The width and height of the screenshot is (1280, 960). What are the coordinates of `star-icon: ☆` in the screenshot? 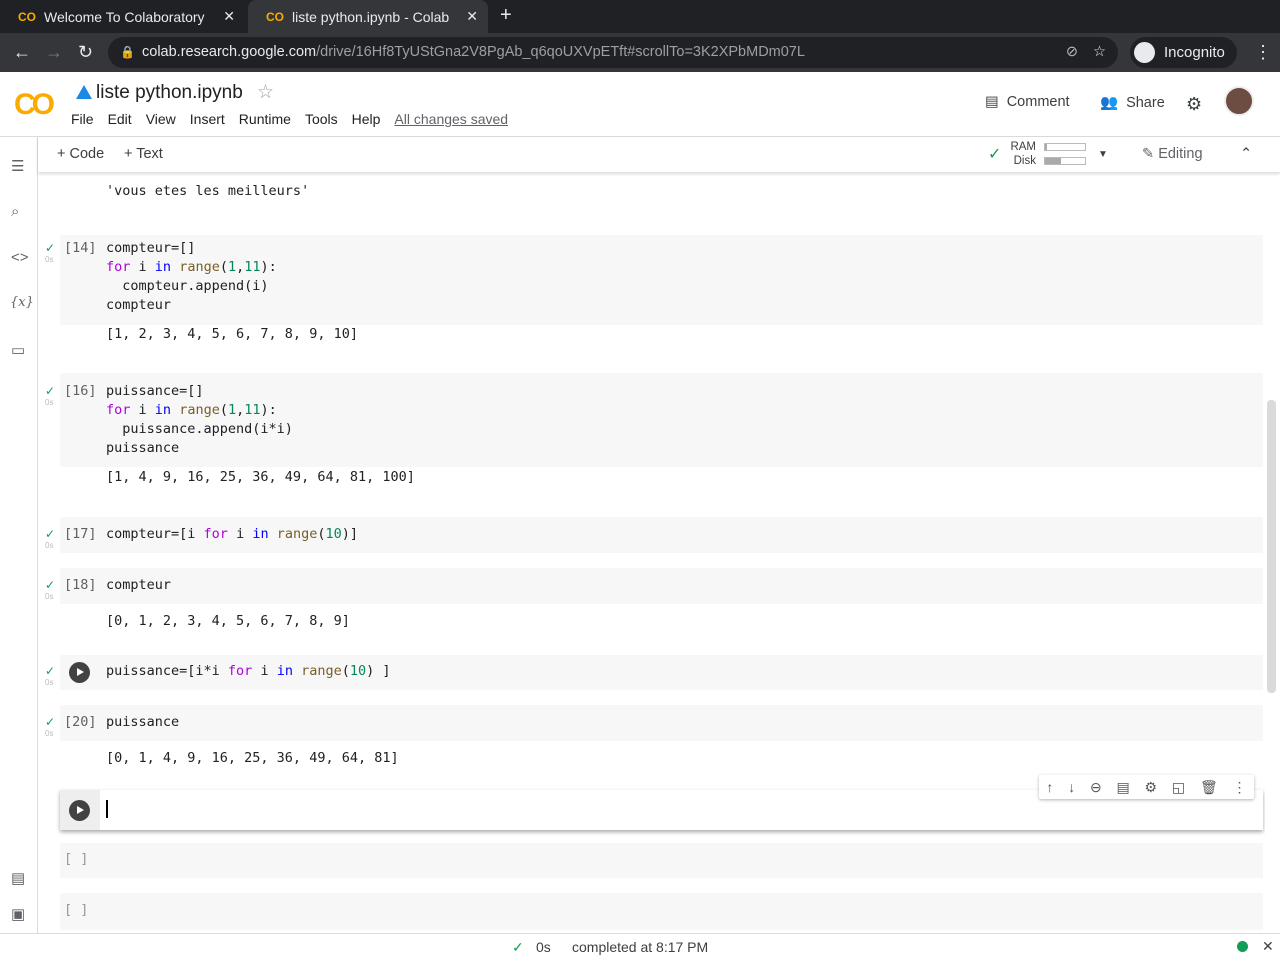 It's located at (265, 92).